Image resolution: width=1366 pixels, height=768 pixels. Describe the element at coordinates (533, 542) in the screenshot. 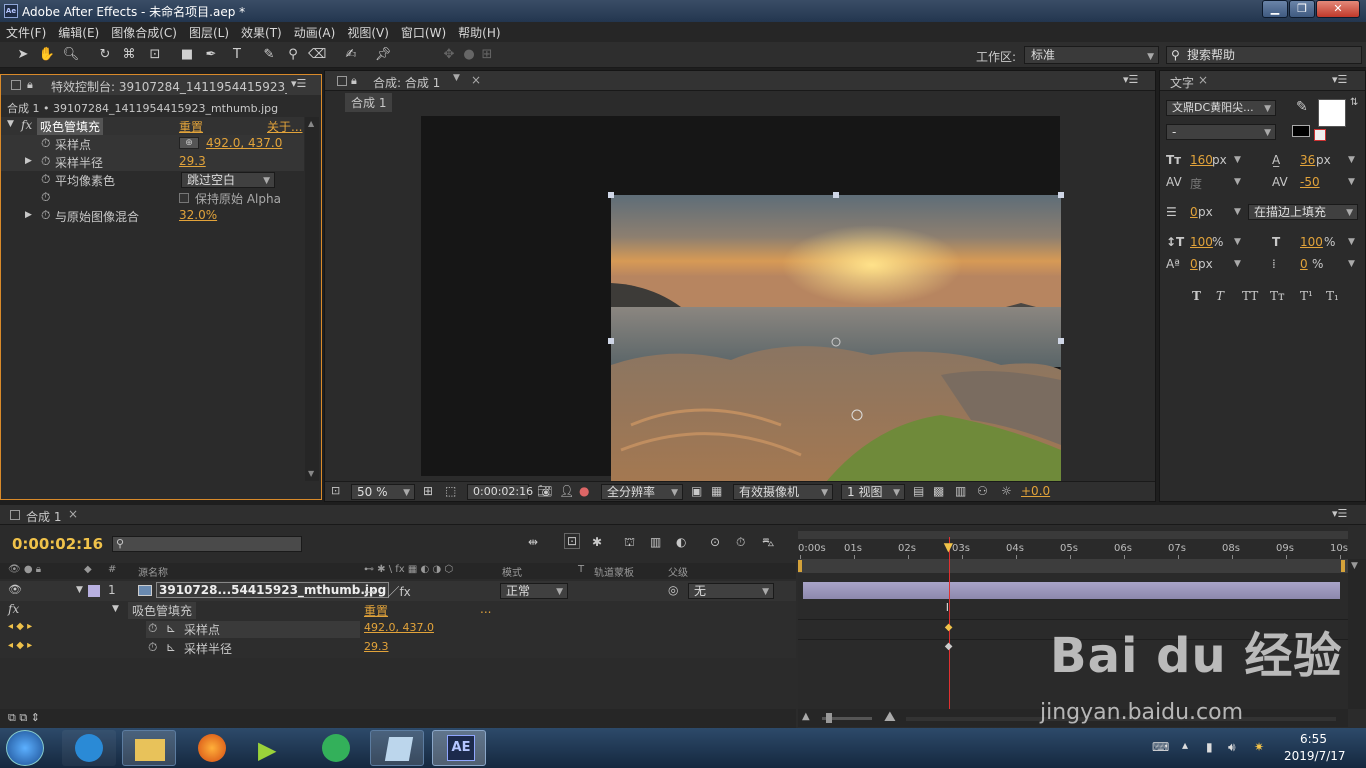

I see `composition-mini-flowchart-icon: ⇹` at that location.